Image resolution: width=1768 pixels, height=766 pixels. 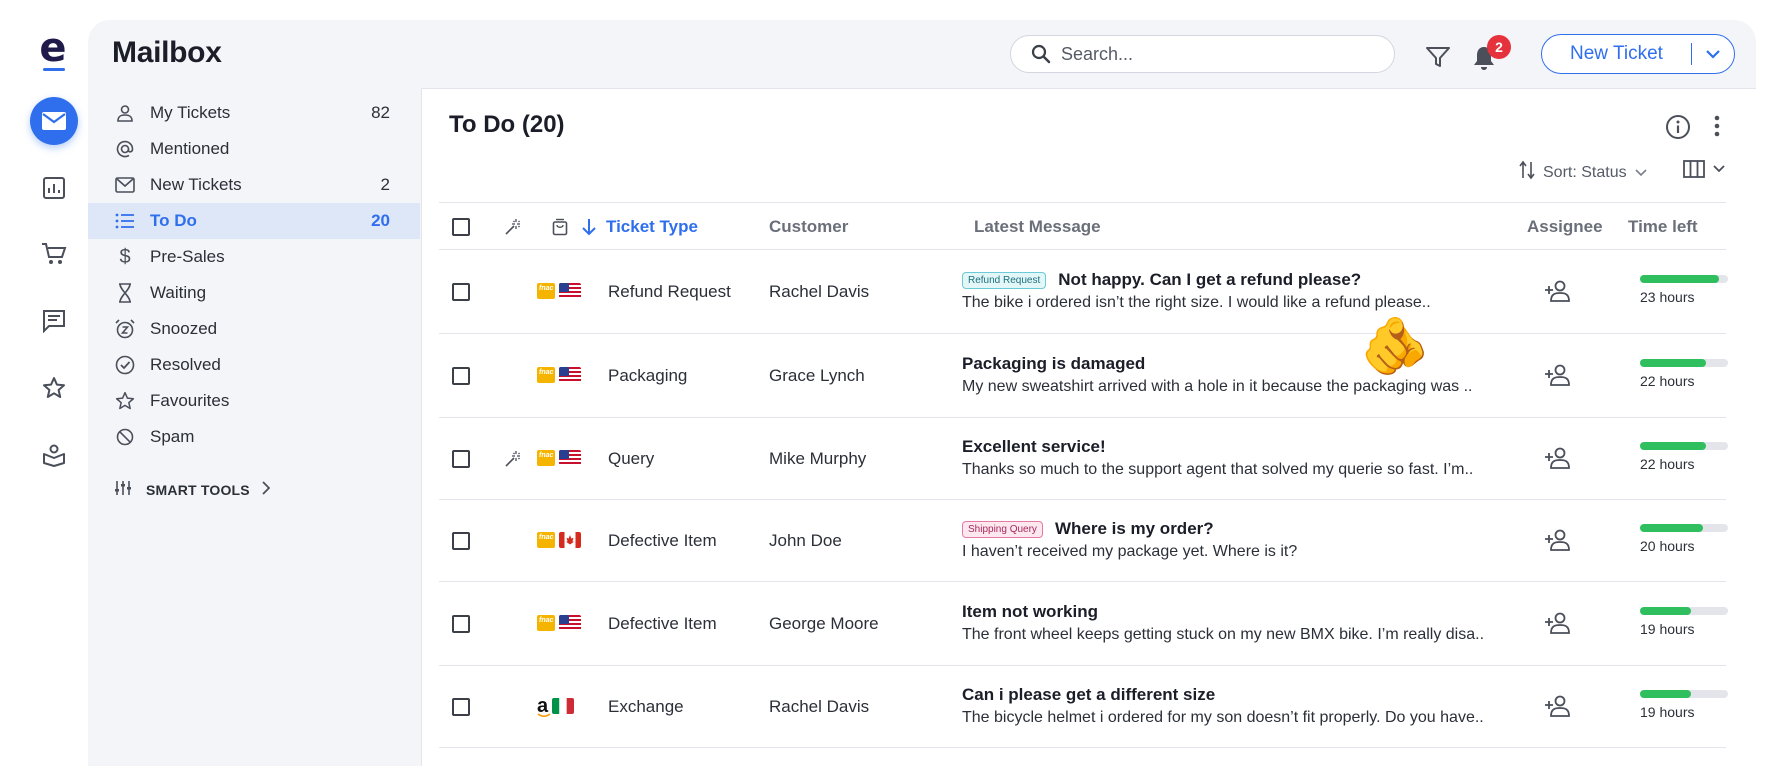 I want to click on block-icon, so click(x=125, y=437).